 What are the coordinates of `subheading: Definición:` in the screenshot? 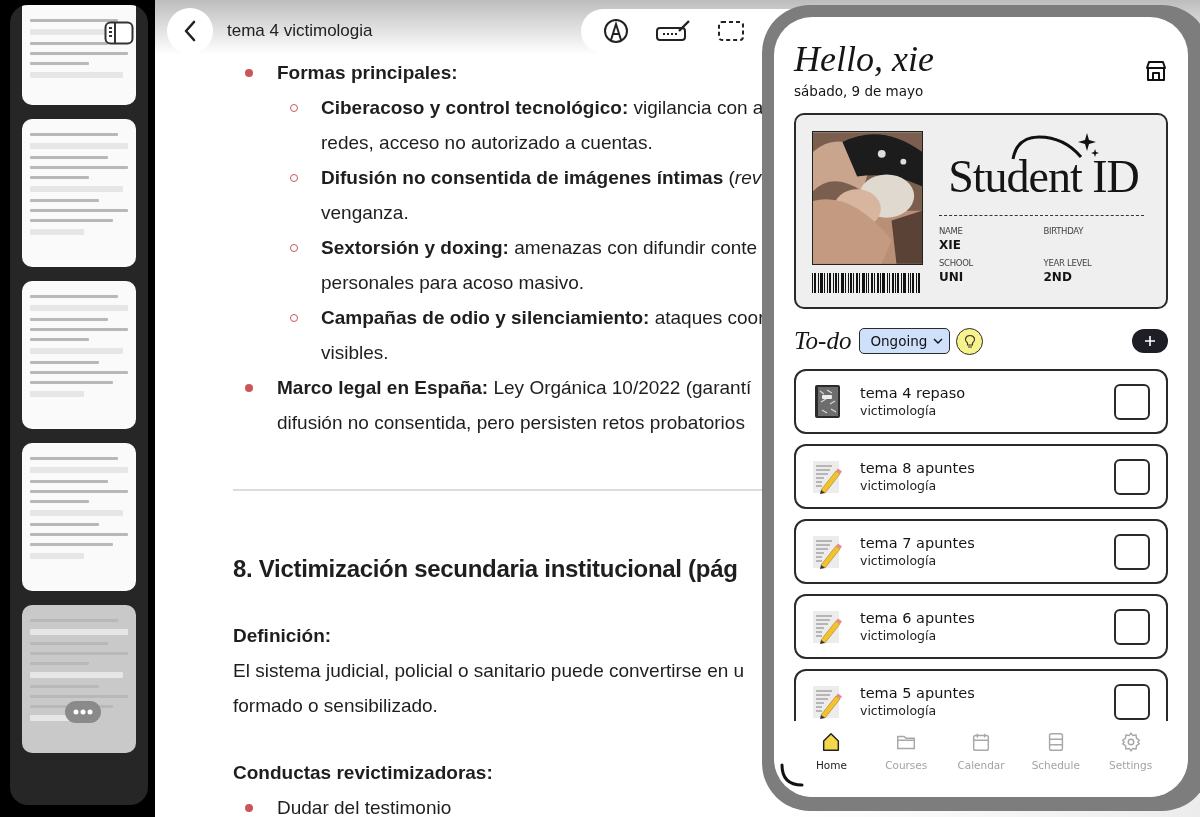 It's located at (283, 636).